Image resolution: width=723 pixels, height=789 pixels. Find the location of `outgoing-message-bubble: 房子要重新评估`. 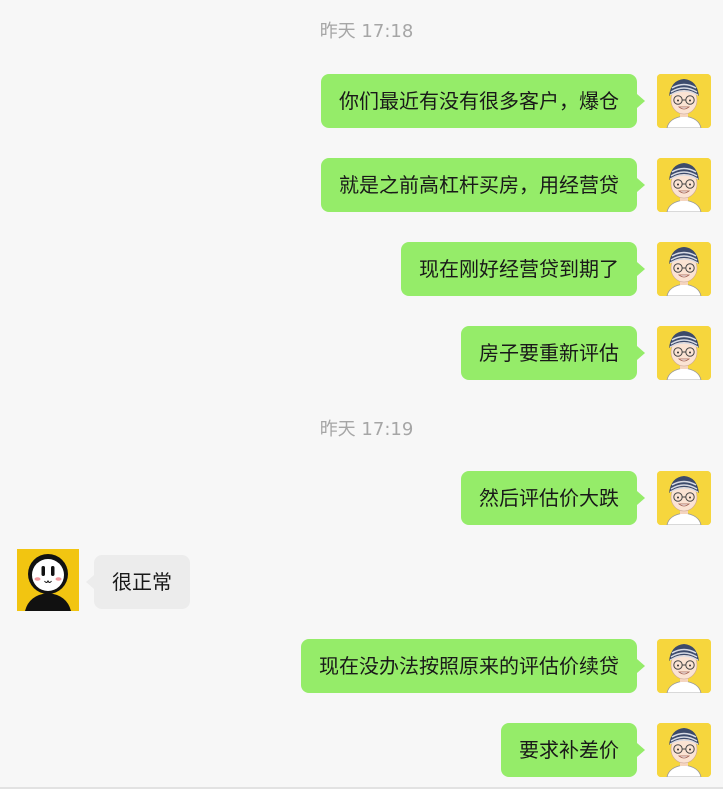

outgoing-message-bubble: 房子要重新评估 is located at coordinates (553, 353).